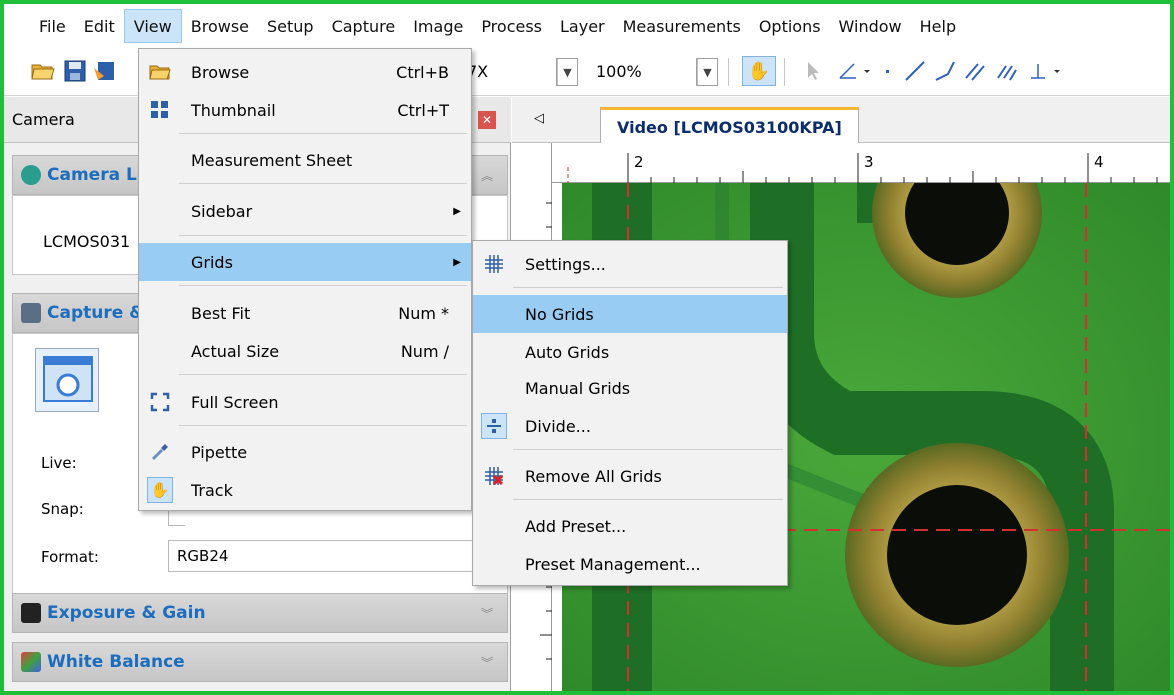 Image resolution: width=1174 pixels, height=695 pixels. What do you see at coordinates (160, 110) in the screenshot?
I see `thumbnail-icon` at bounding box center [160, 110].